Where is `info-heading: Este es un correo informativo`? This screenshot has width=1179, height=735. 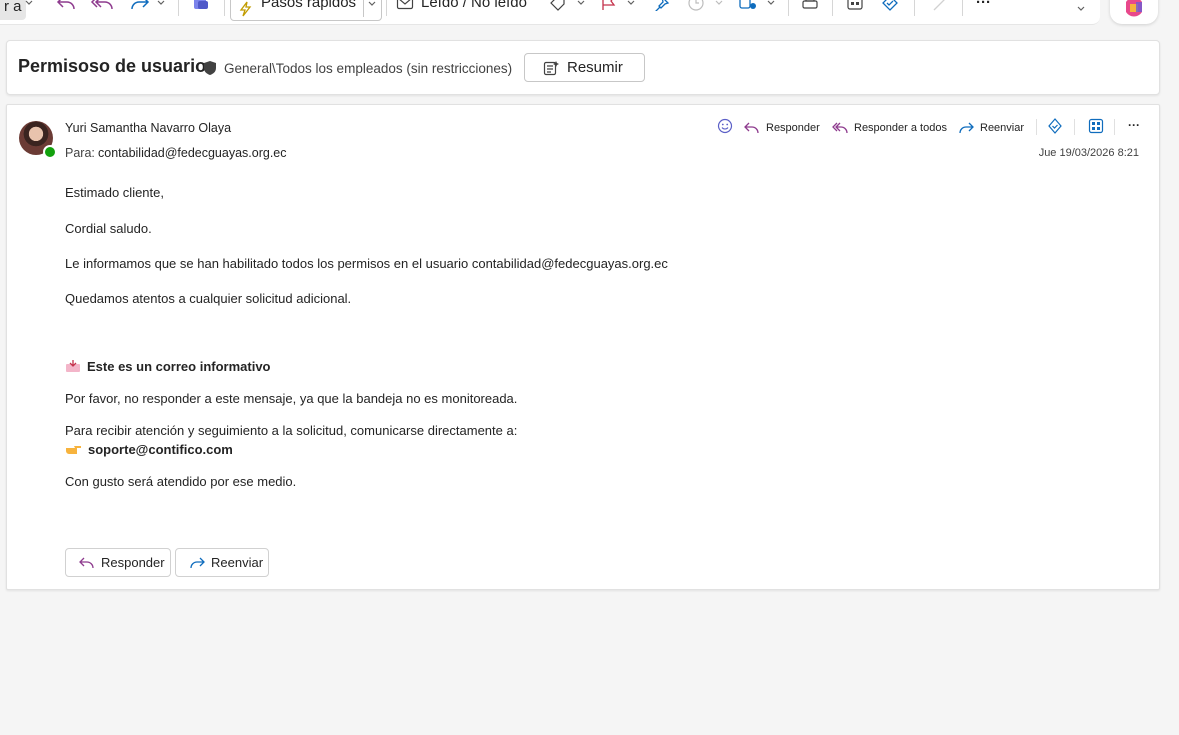 info-heading: Este es un correo informativo is located at coordinates (168, 366).